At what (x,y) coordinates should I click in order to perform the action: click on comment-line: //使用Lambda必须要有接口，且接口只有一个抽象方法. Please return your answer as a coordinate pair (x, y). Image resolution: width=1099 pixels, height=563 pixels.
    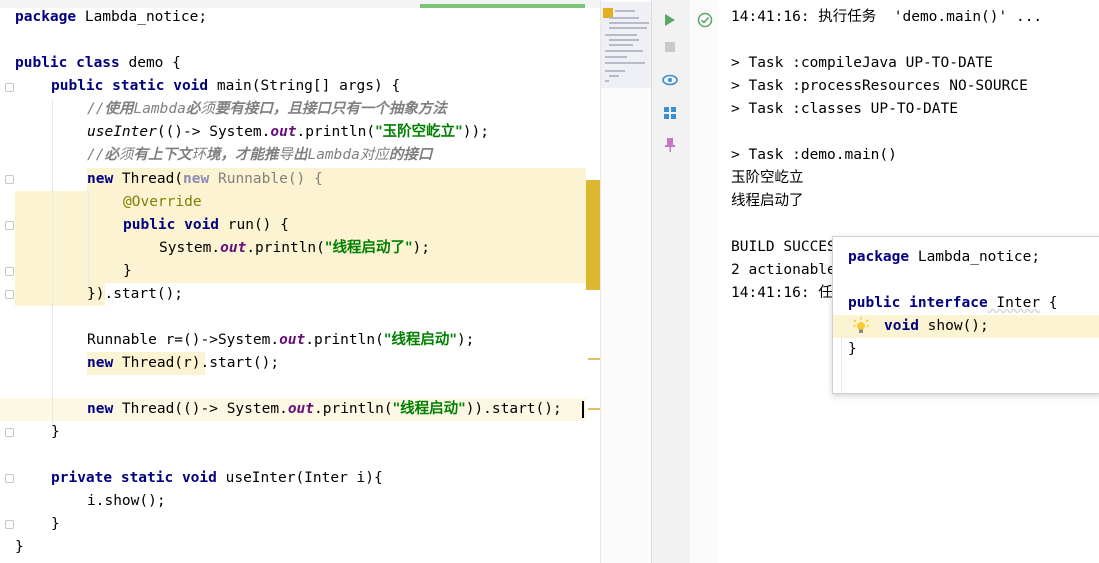
    Looking at the image, I should click on (267, 109).